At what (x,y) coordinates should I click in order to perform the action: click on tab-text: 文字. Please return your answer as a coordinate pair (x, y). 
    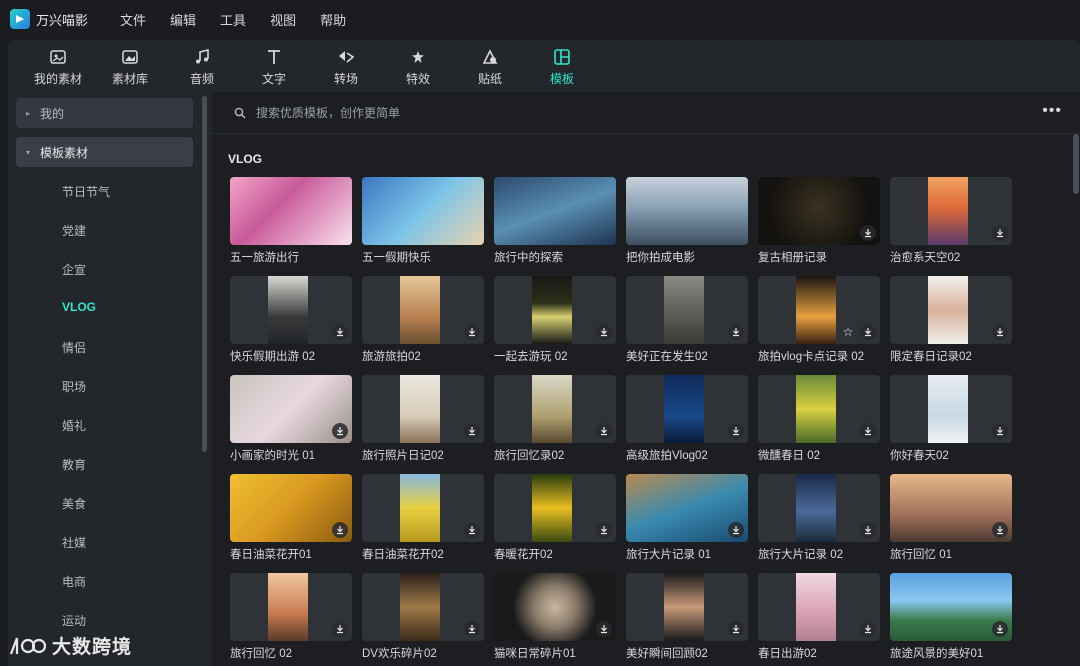
    Looking at the image, I should click on (274, 67).